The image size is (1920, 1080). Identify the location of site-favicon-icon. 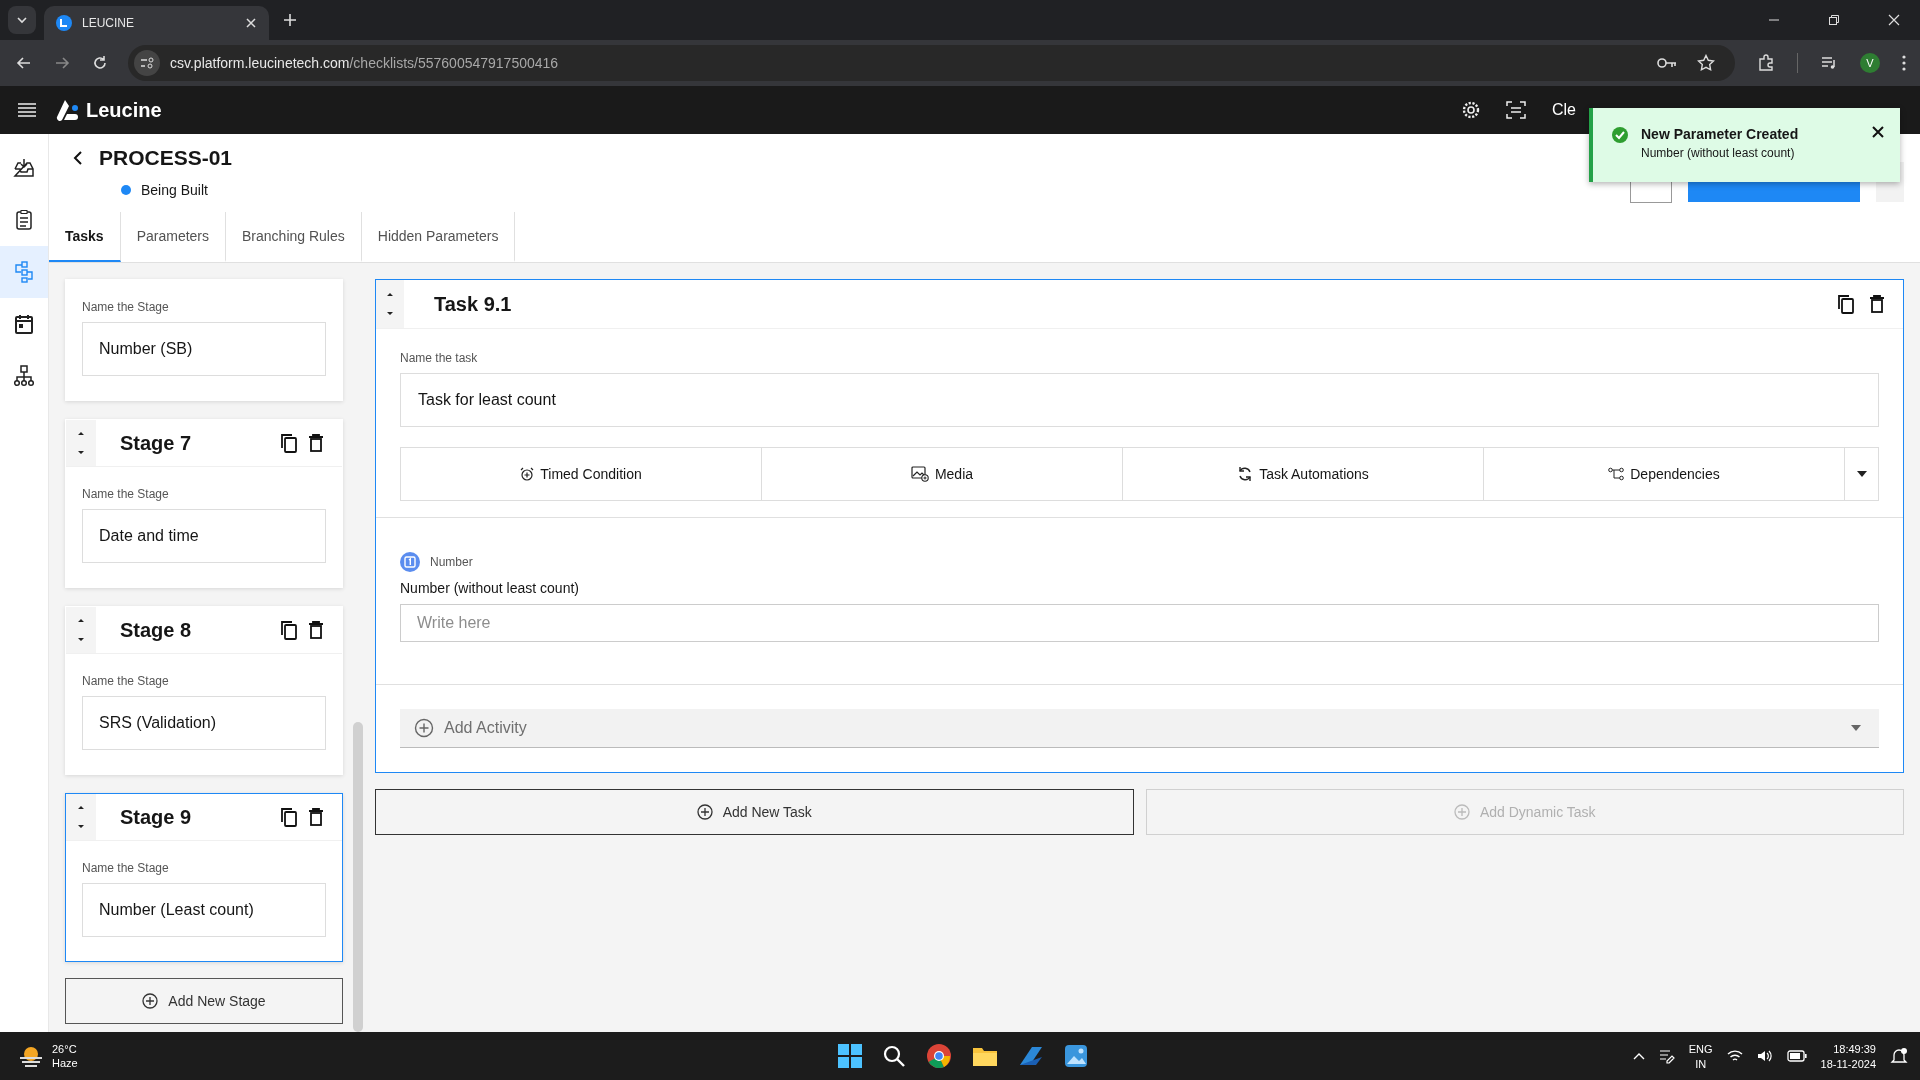
(64, 23).